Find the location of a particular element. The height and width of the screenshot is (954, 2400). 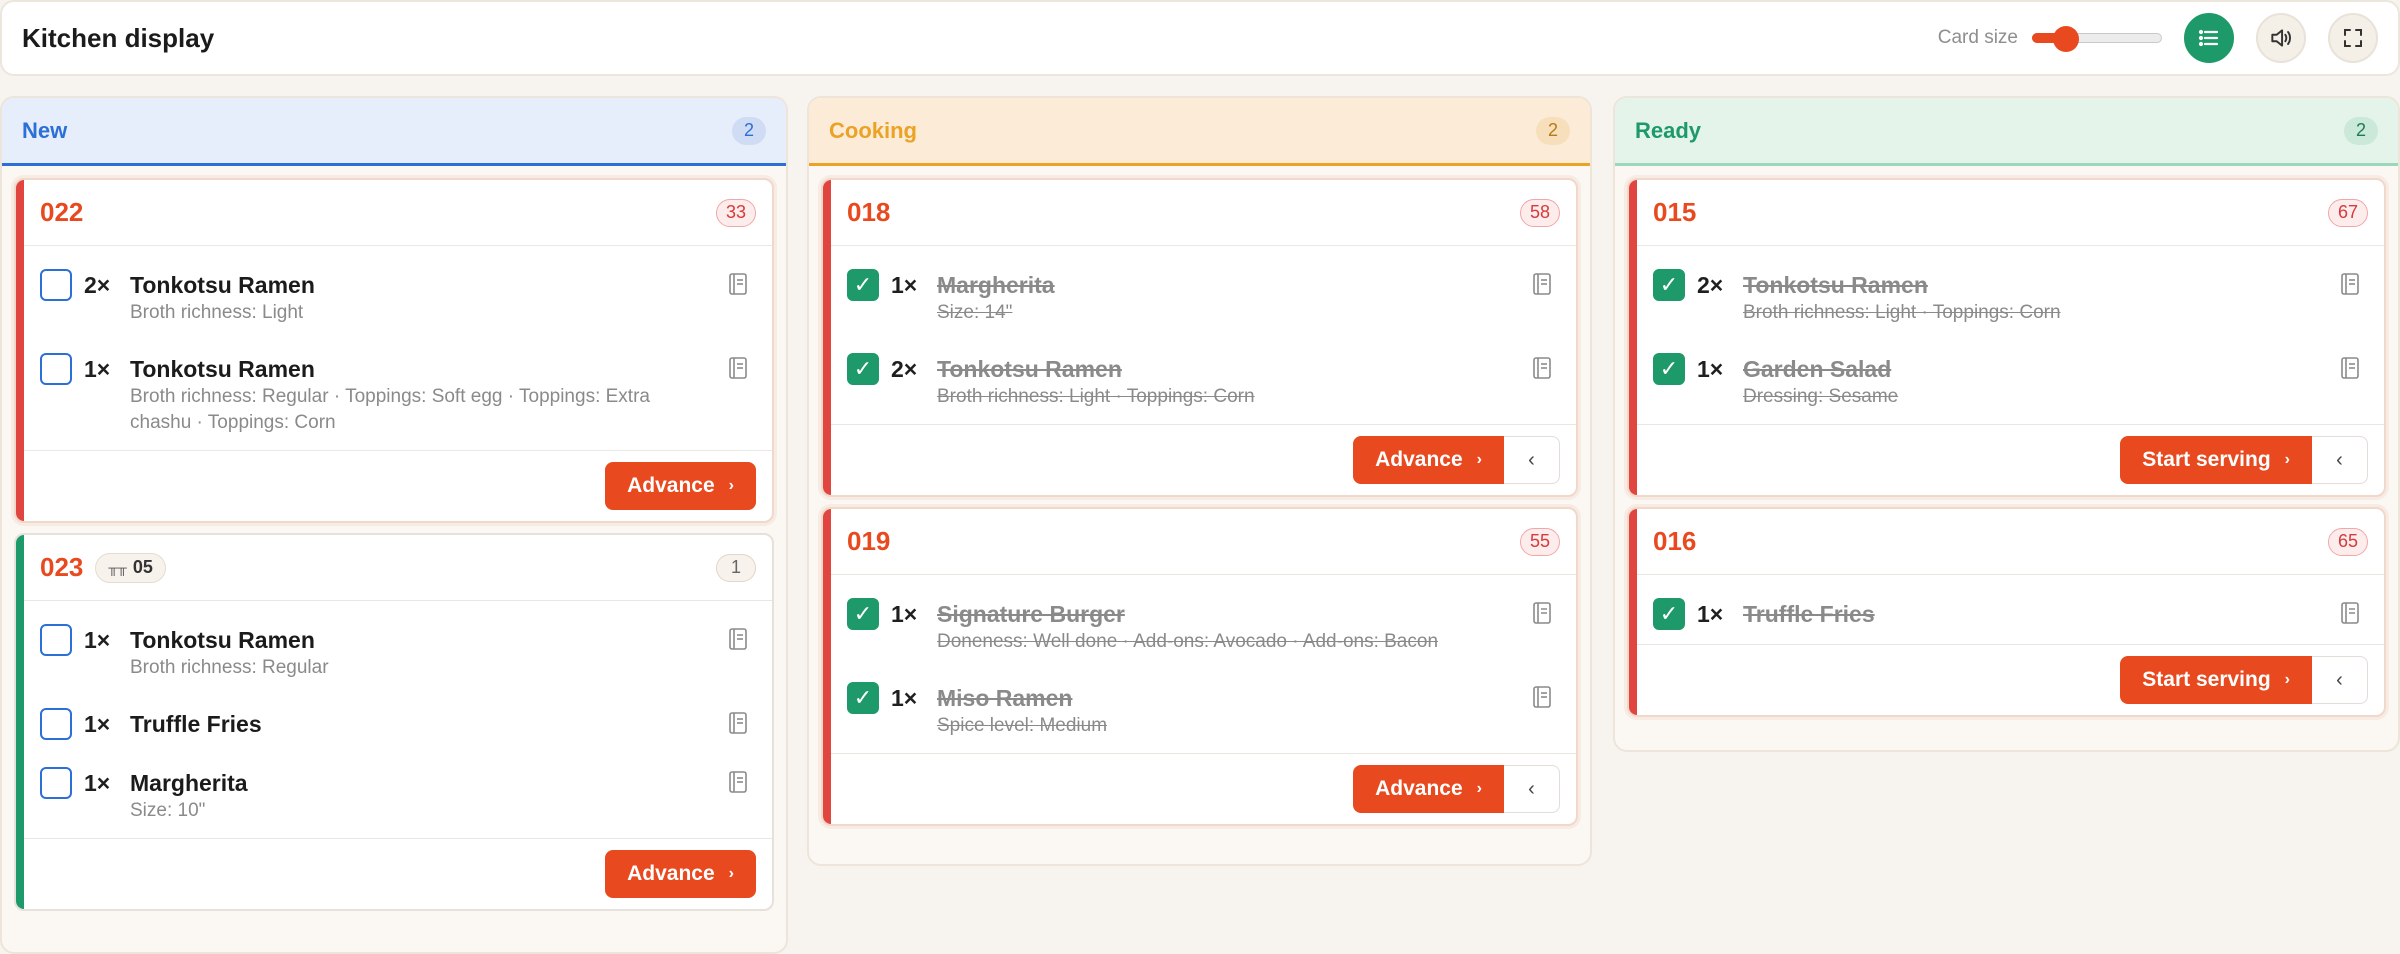

order-item: 1× Truffle Fries is located at coordinates (394, 720).